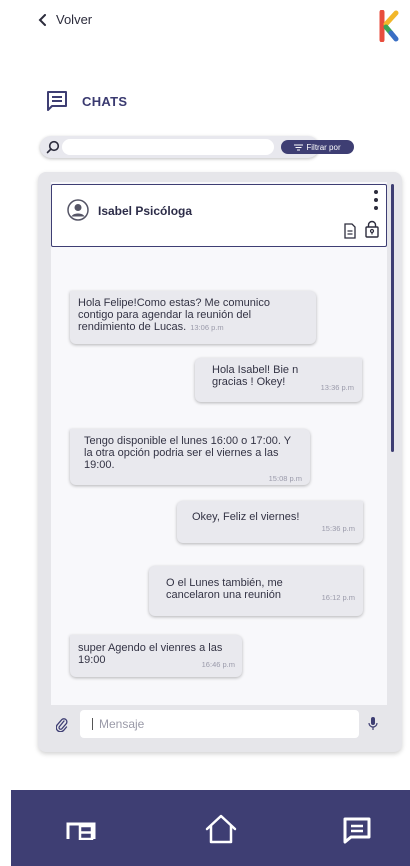 The height and width of the screenshot is (866, 410). I want to click on message-time: 13:36 p.m, so click(337, 387).